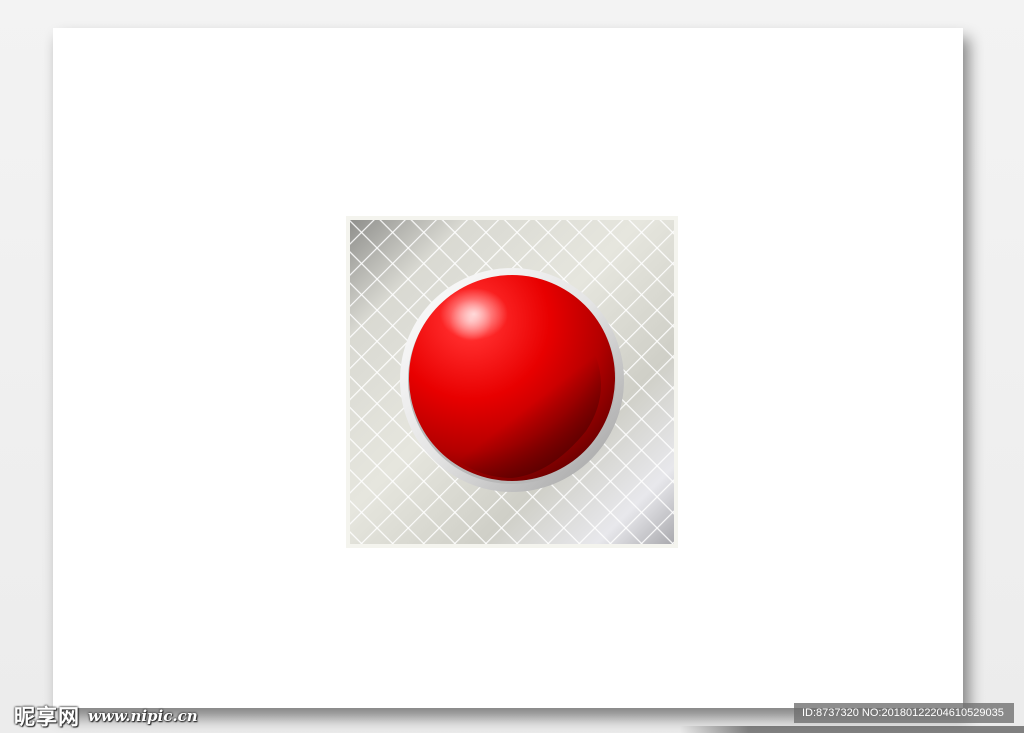 This screenshot has height=733, width=1024. I want to click on bottom-fade-bar, so click(852, 729).